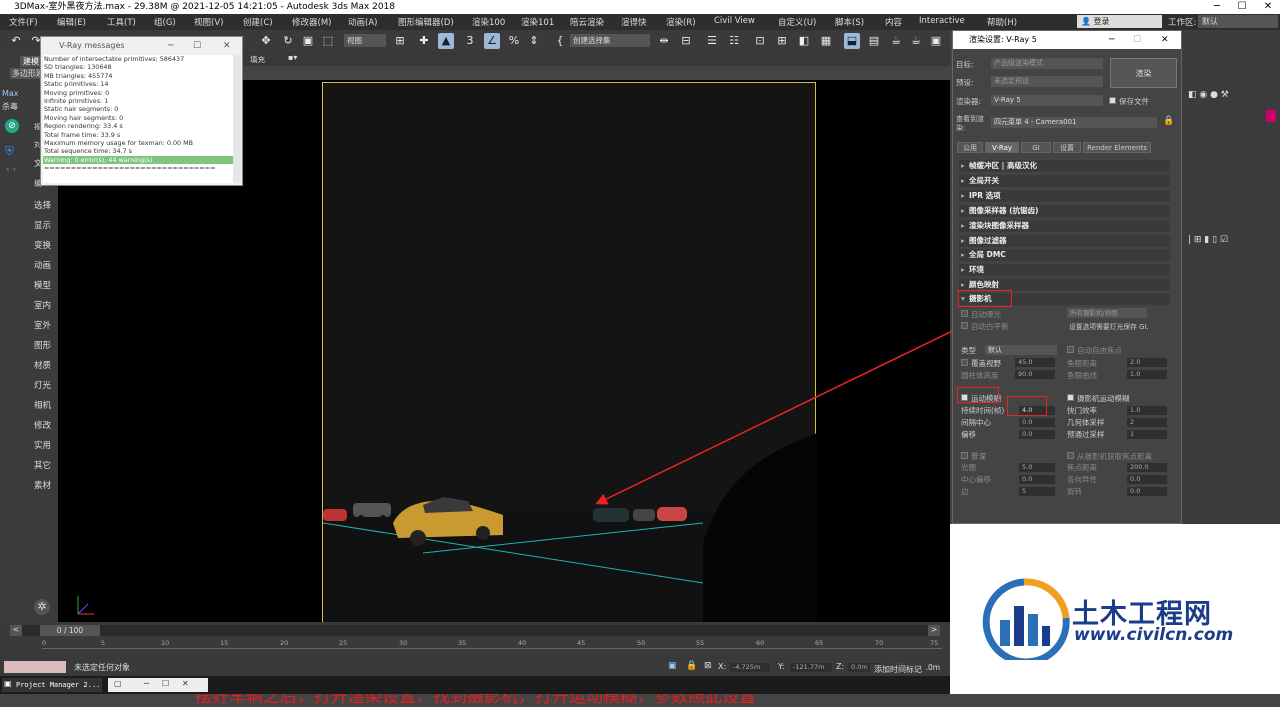 This screenshot has height=707, width=1280. I want to click on frame-readout: 0 / 100, so click(70, 630).